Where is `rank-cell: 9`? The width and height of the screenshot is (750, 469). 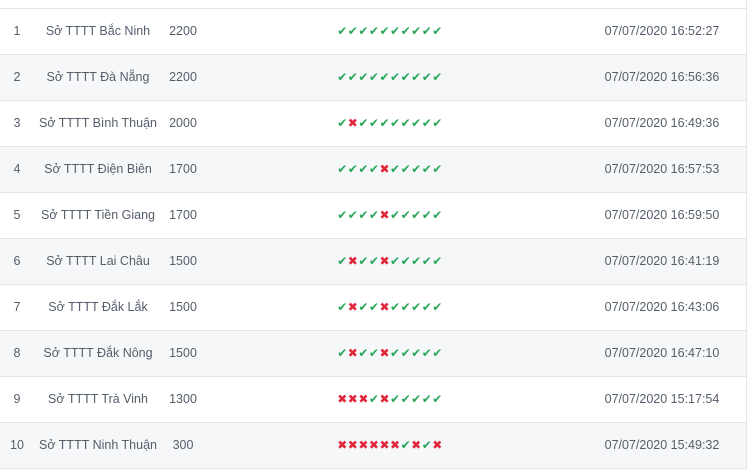 rank-cell: 9 is located at coordinates (17, 399).